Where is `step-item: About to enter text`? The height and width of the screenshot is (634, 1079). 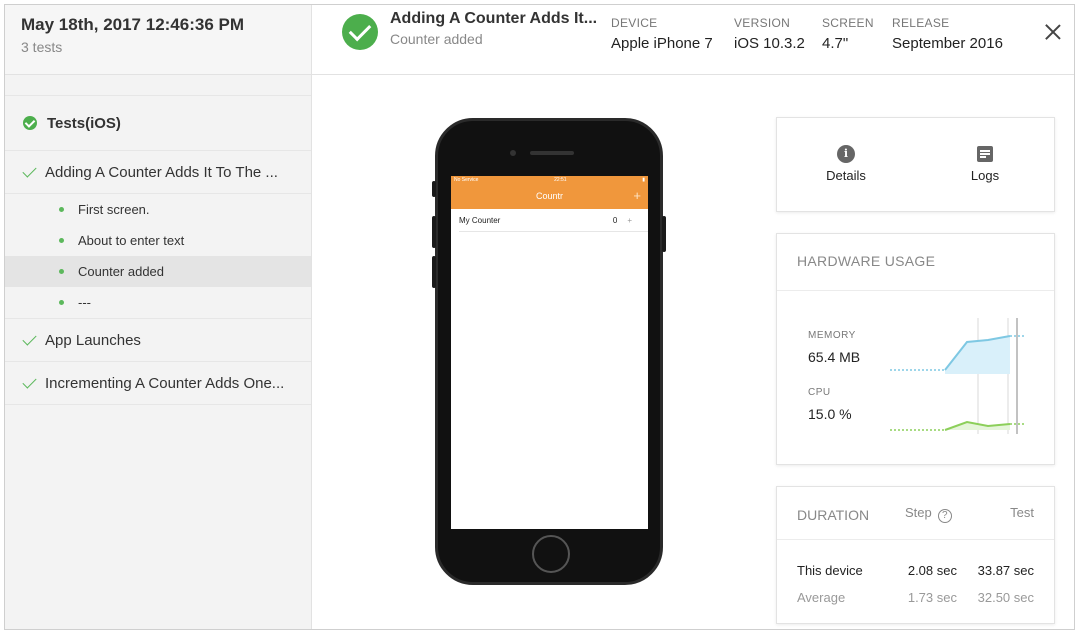
step-item: About to enter text is located at coordinates (158, 240).